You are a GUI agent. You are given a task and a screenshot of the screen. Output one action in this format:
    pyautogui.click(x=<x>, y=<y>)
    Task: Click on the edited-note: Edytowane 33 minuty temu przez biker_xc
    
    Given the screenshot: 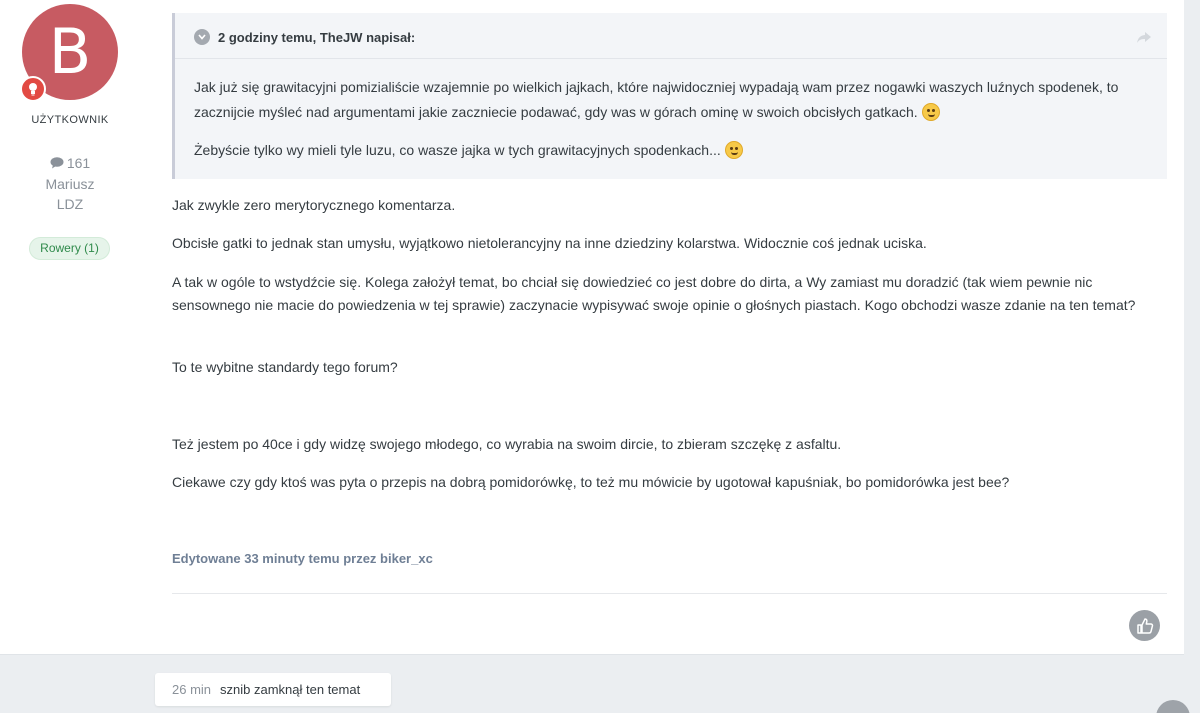 What is the action you would take?
    pyautogui.click(x=302, y=558)
    